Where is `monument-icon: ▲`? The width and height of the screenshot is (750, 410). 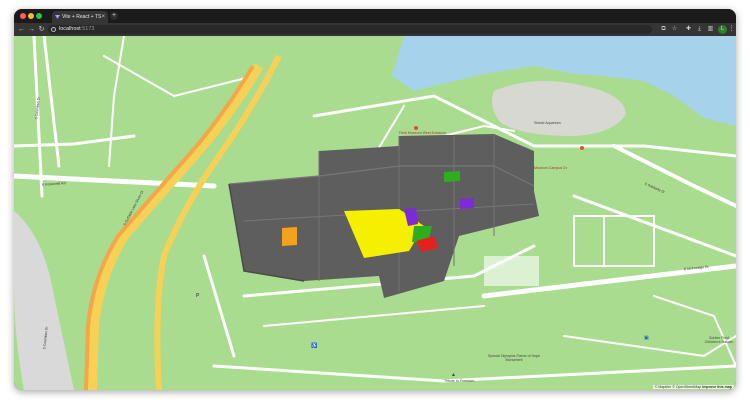 monument-icon: ▲ is located at coordinates (453, 375).